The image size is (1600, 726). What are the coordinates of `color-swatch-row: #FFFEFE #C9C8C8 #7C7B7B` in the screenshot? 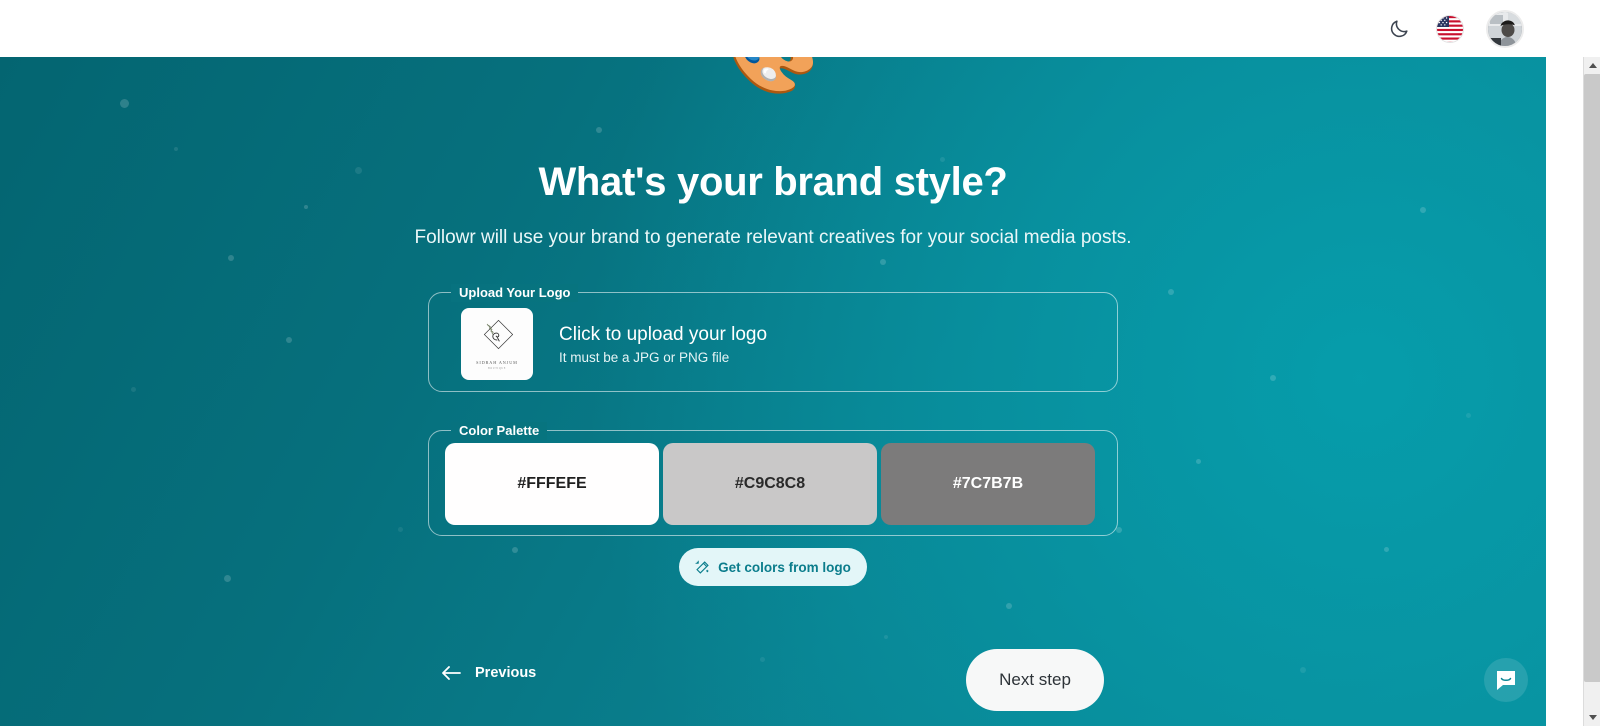 It's located at (770, 484).